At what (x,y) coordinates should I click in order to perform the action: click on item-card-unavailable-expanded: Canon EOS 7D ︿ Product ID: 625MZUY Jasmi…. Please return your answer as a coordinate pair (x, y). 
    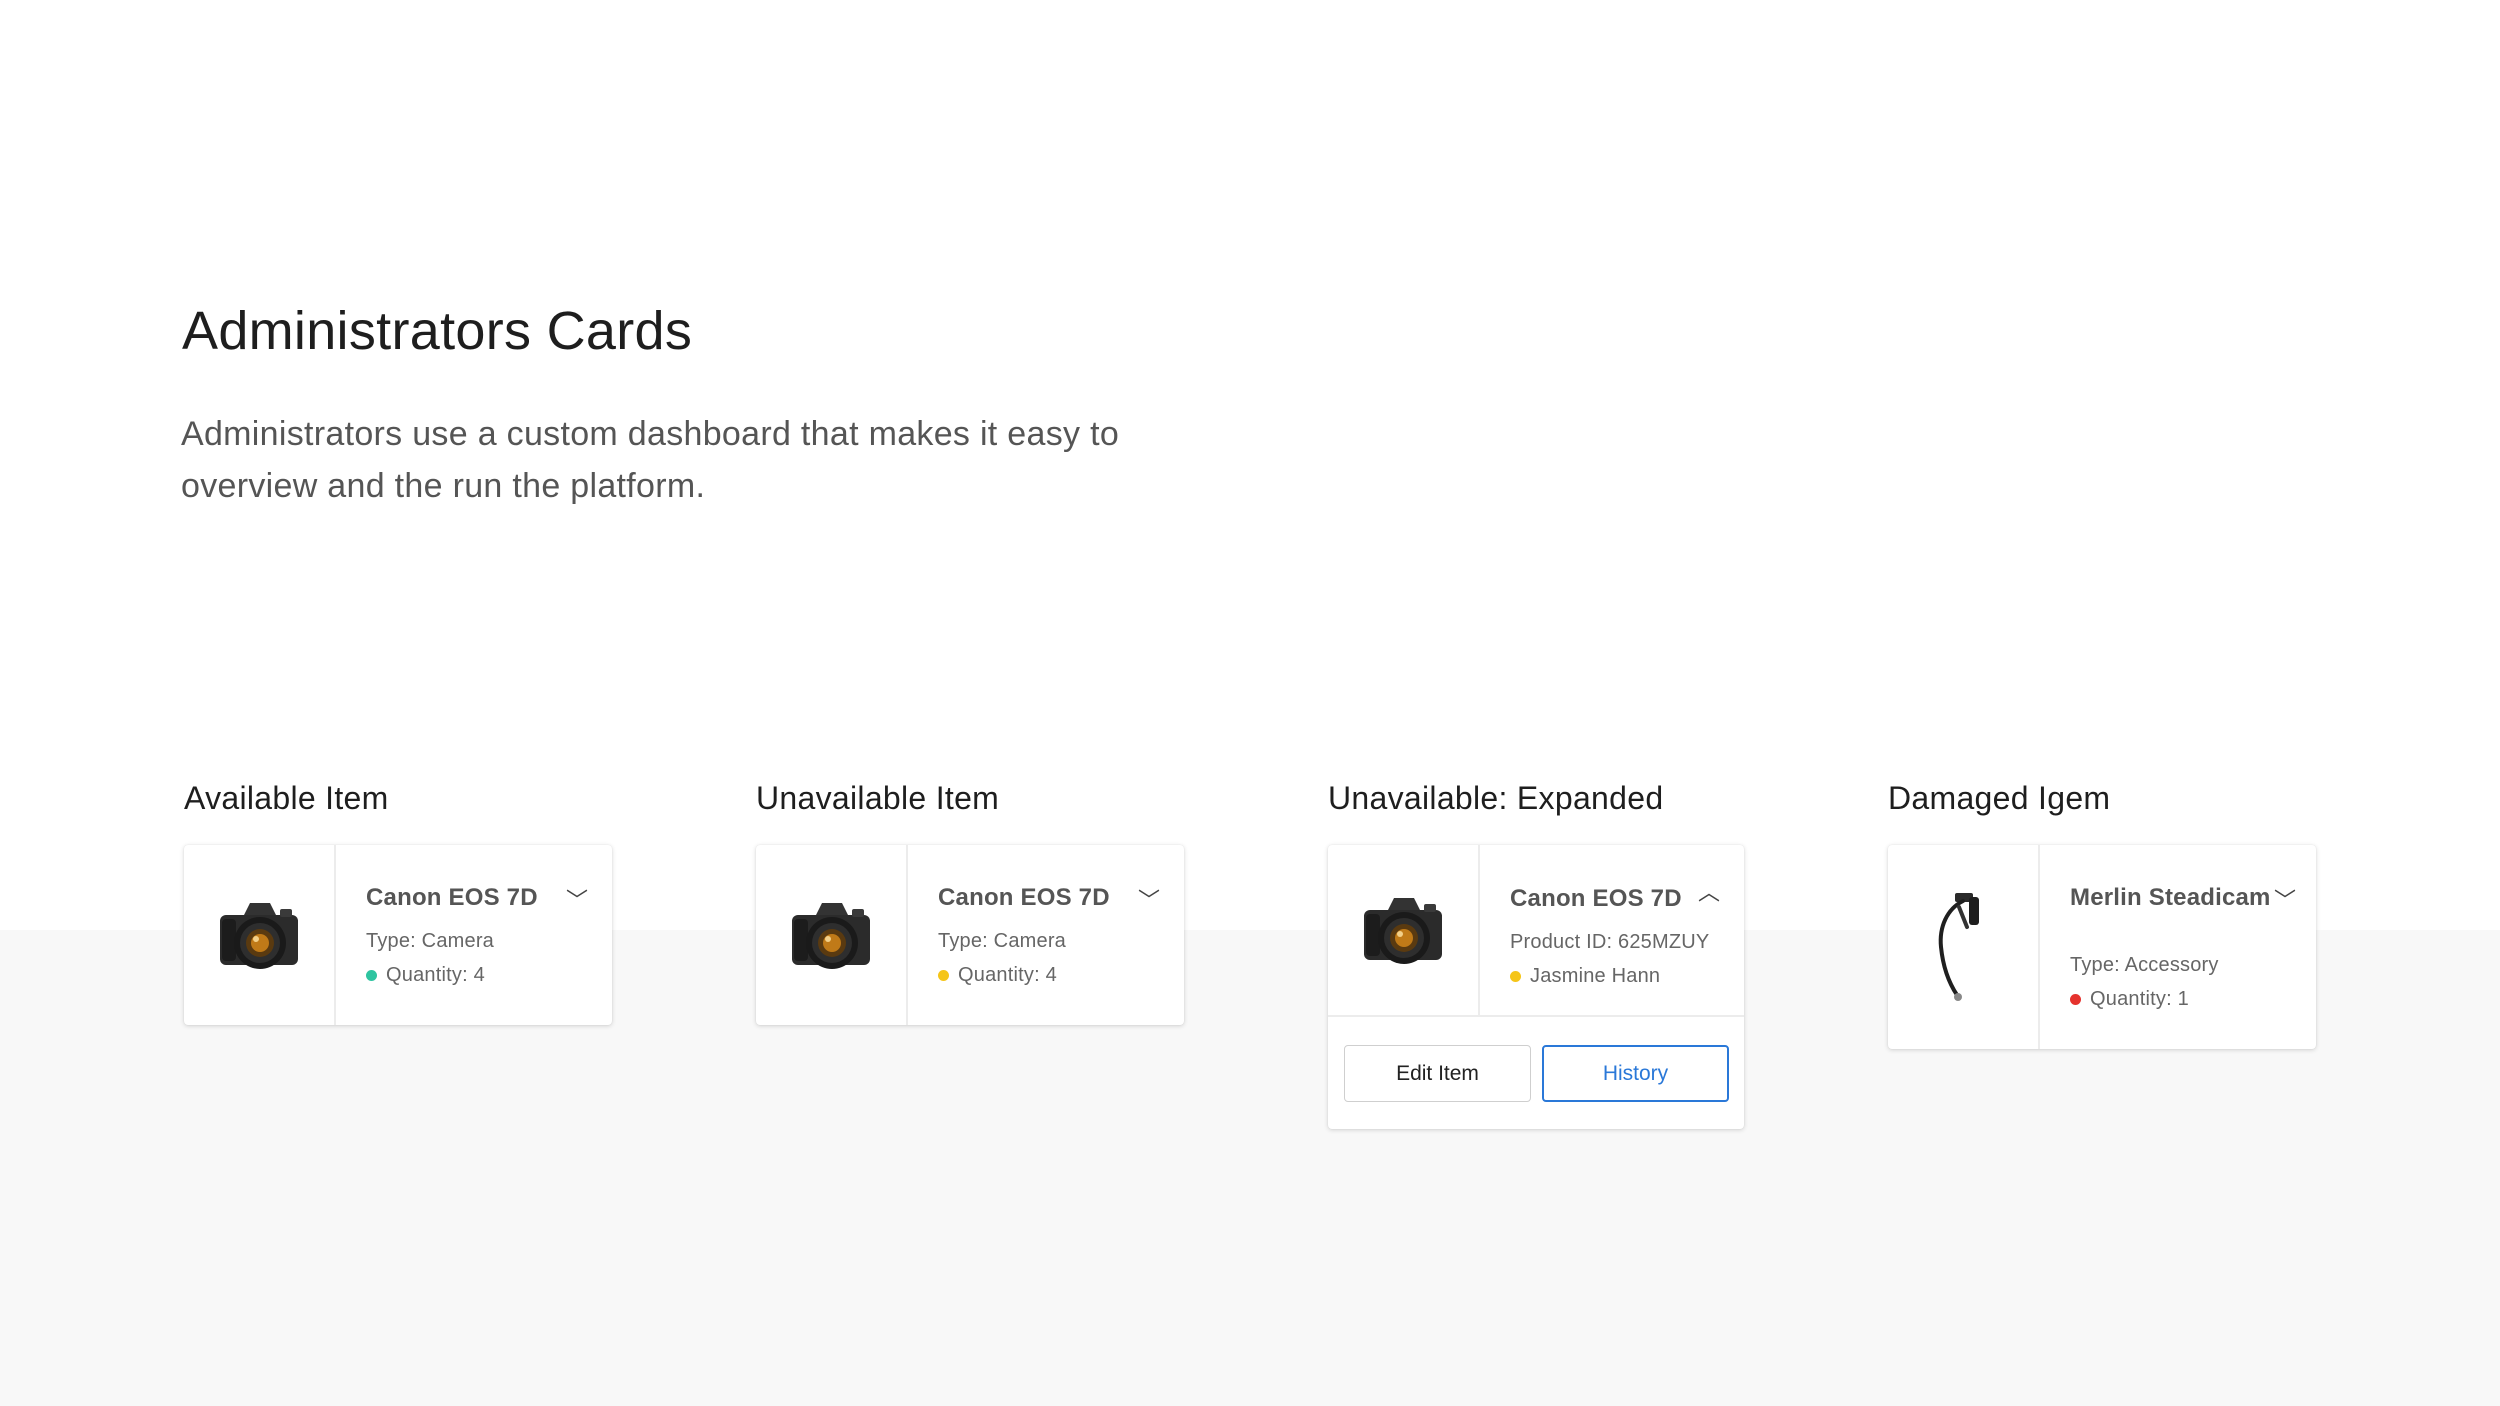
    Looking at the image, I should click on (1536, 987).